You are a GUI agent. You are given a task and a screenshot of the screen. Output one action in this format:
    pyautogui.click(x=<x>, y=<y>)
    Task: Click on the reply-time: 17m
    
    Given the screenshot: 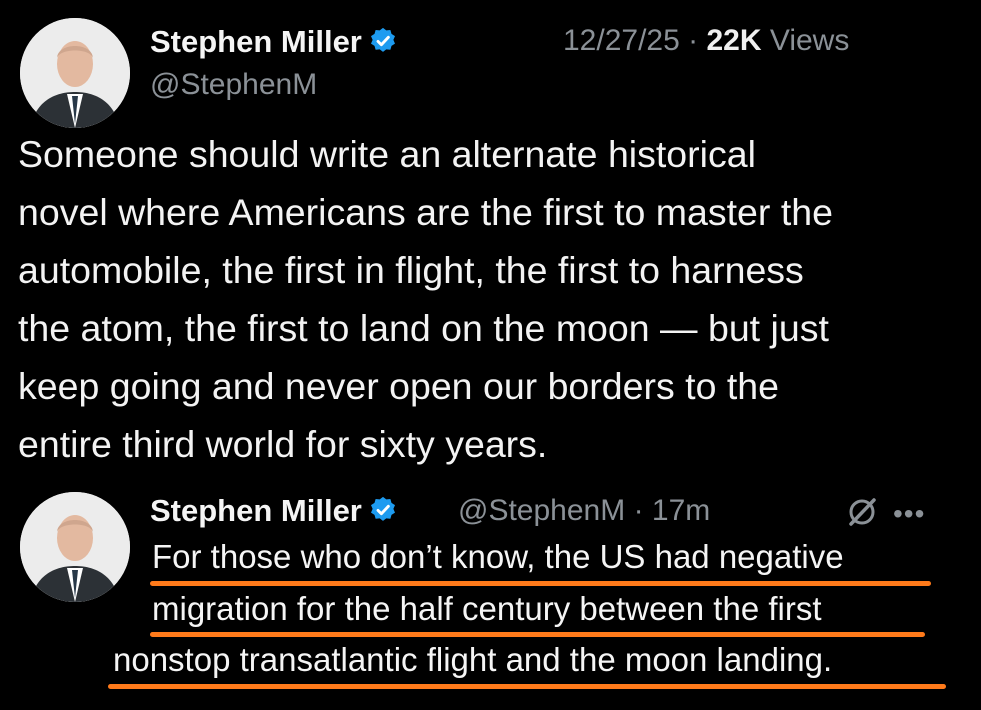 What is the action you would take?
    pyautogui.click(x=681, y=510)
    